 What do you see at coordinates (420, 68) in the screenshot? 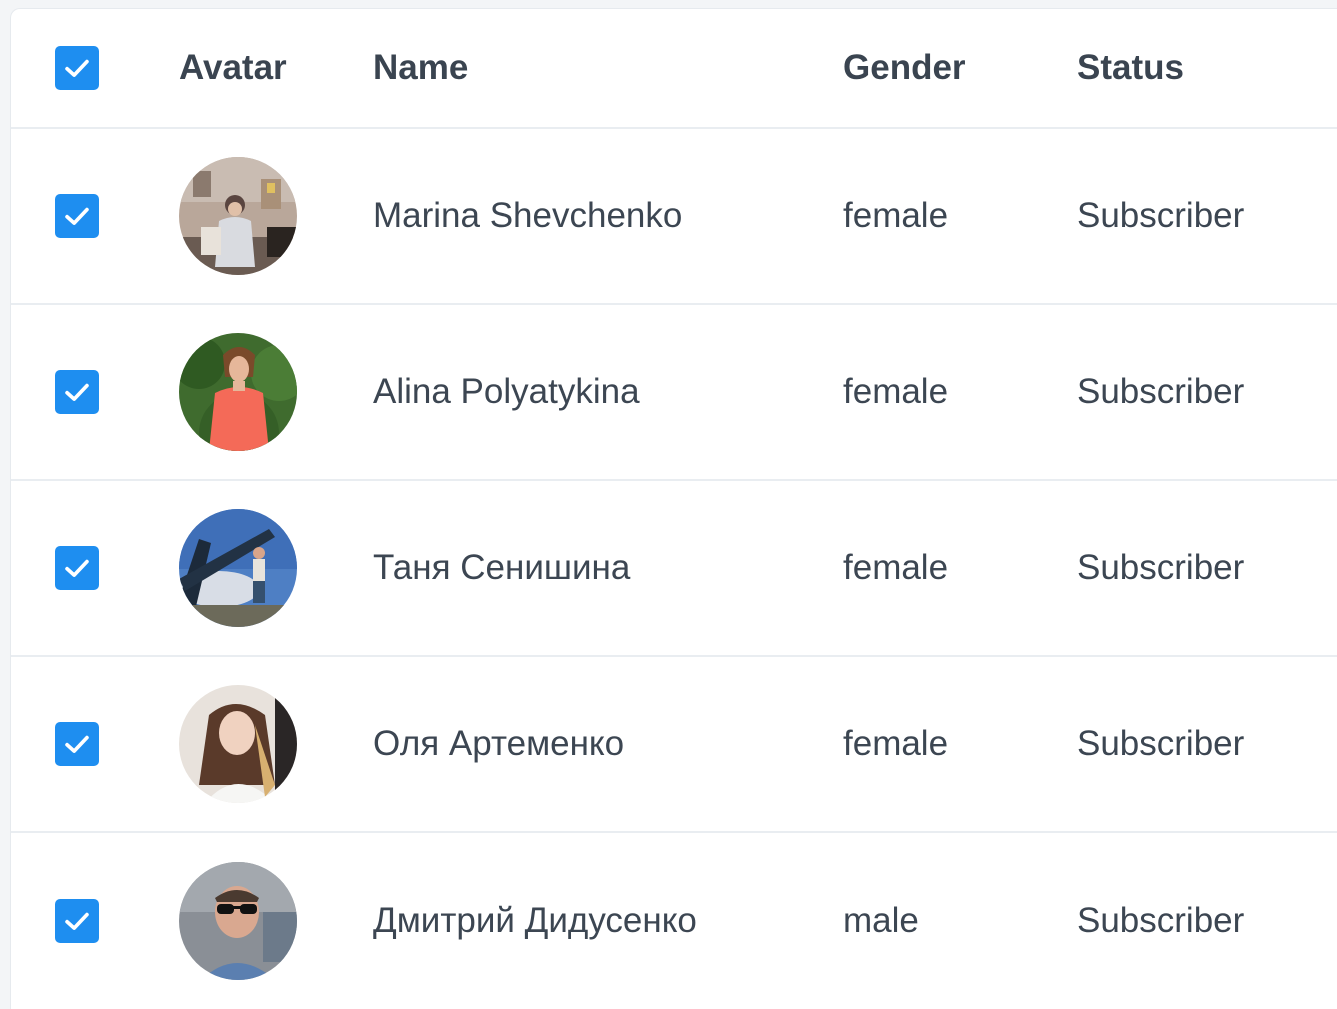
I see `column-header-name: Name` at bounding box center [420, 68].